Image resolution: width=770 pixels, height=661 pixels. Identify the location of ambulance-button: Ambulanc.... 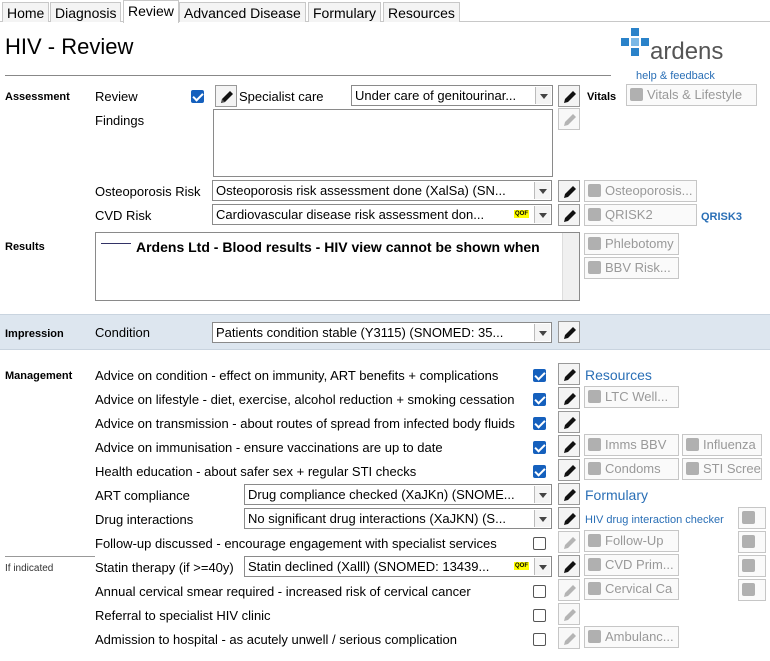
(631, 637).